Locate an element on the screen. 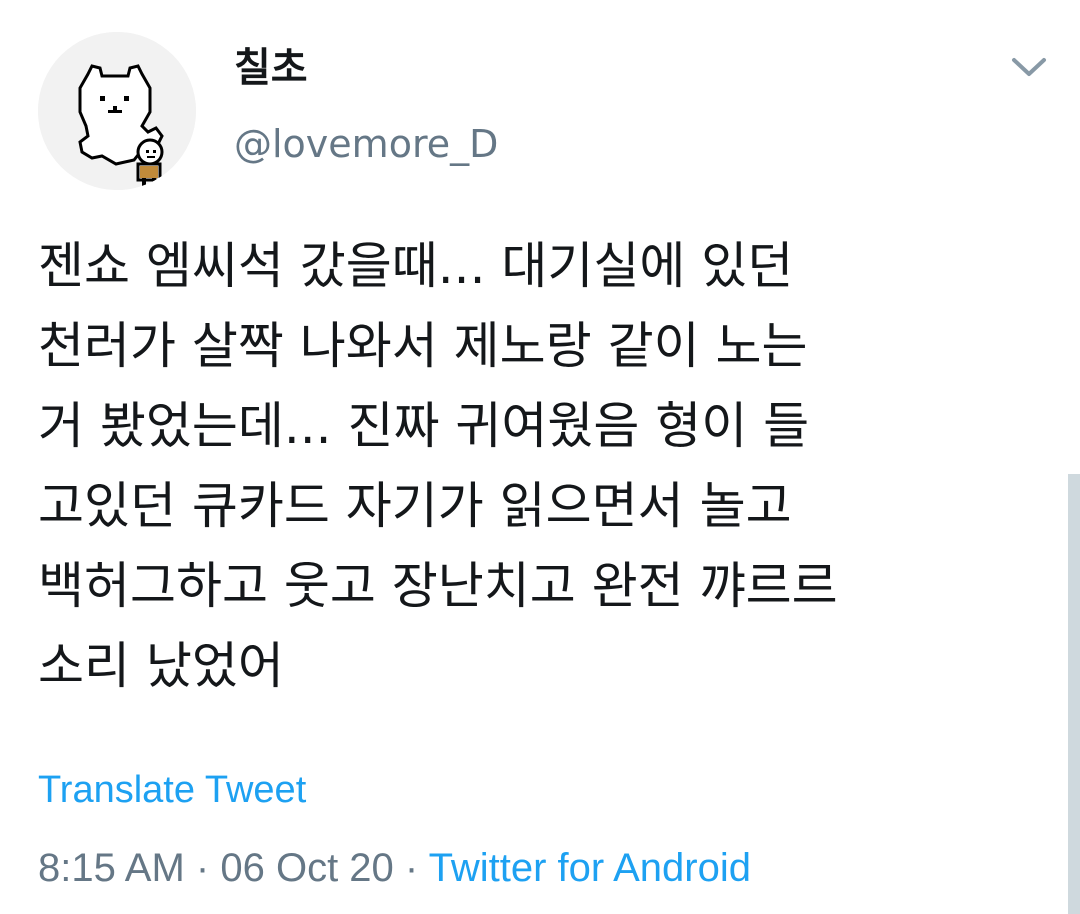  tweet-options-button is located at coordinates (1029, 68).